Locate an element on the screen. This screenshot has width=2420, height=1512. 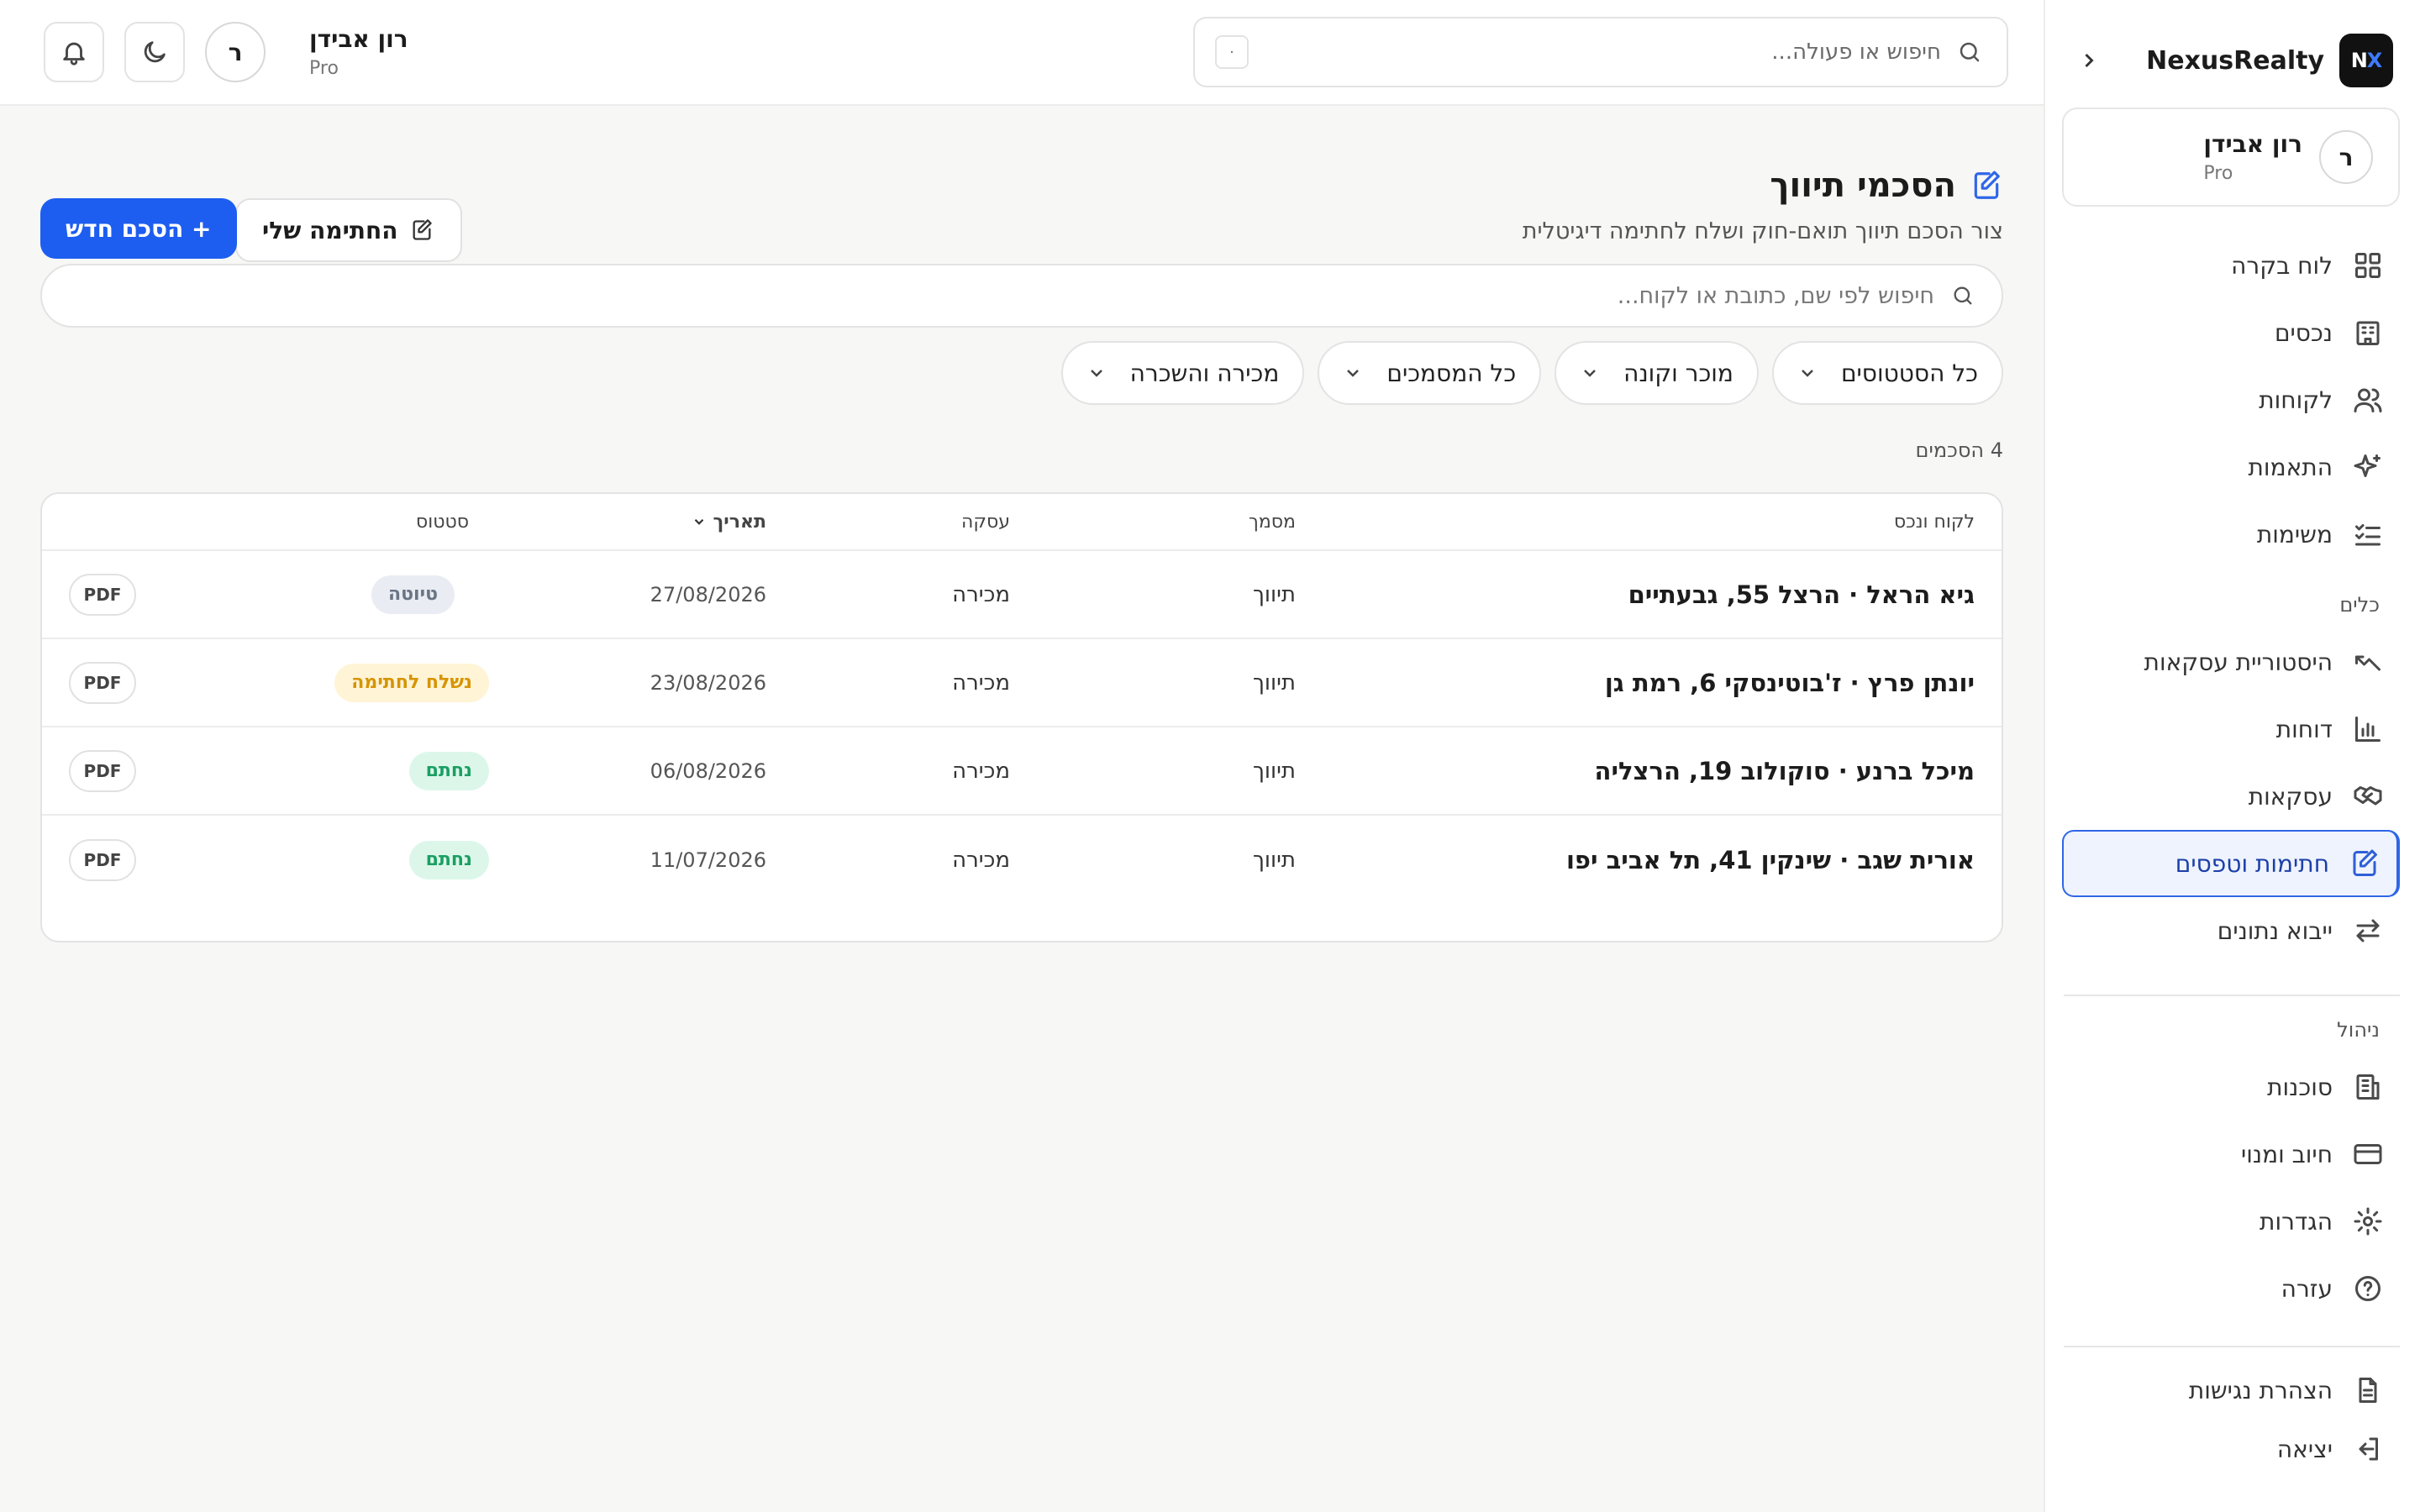
sidebar-item-billing: חיוב ומנוי is located at coordinates (2231, 1154).